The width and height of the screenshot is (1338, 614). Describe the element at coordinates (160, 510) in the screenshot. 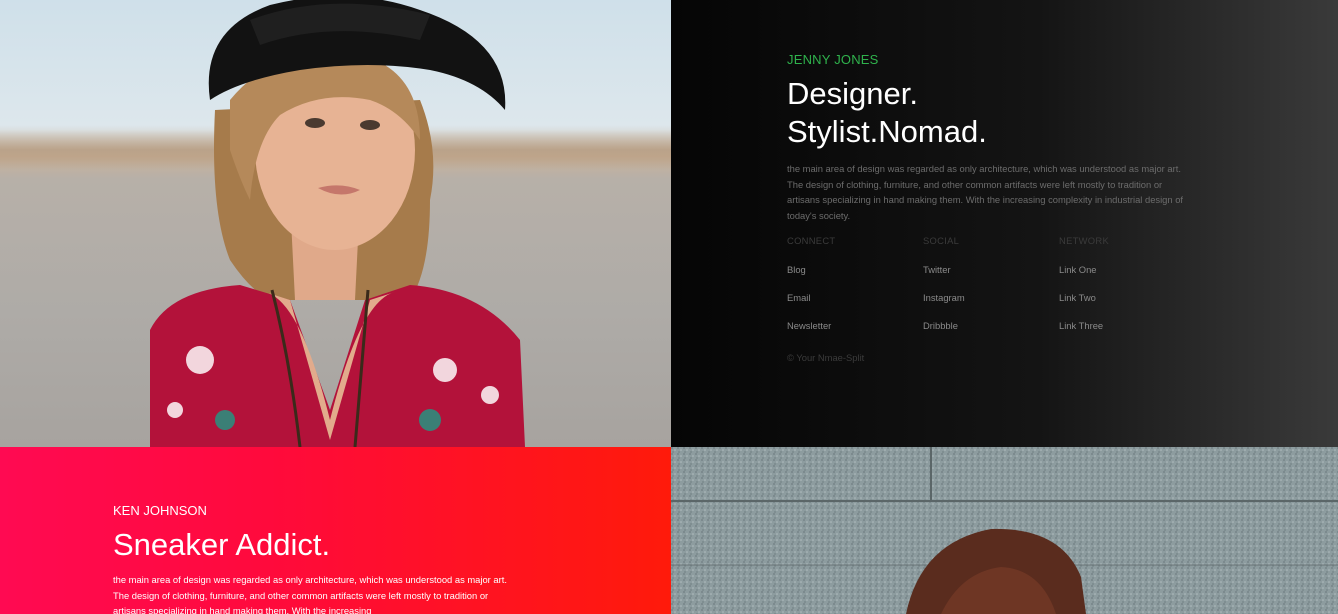

I see `profile-name: KEN JOHNSON` at that location.